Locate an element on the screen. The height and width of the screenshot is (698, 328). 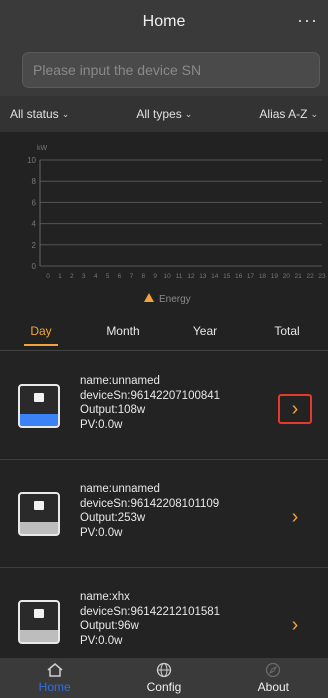
nav-about-label: About is located at coordinates (273, 687).